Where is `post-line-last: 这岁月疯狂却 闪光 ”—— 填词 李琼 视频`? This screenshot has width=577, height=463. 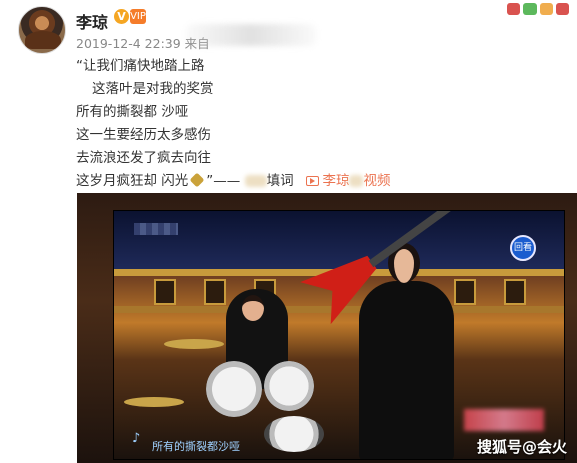
post-line-last: 这岁月疯狂却 闪光 ”—— 填词 李琼 视频 is located at coordinates (233, 181).